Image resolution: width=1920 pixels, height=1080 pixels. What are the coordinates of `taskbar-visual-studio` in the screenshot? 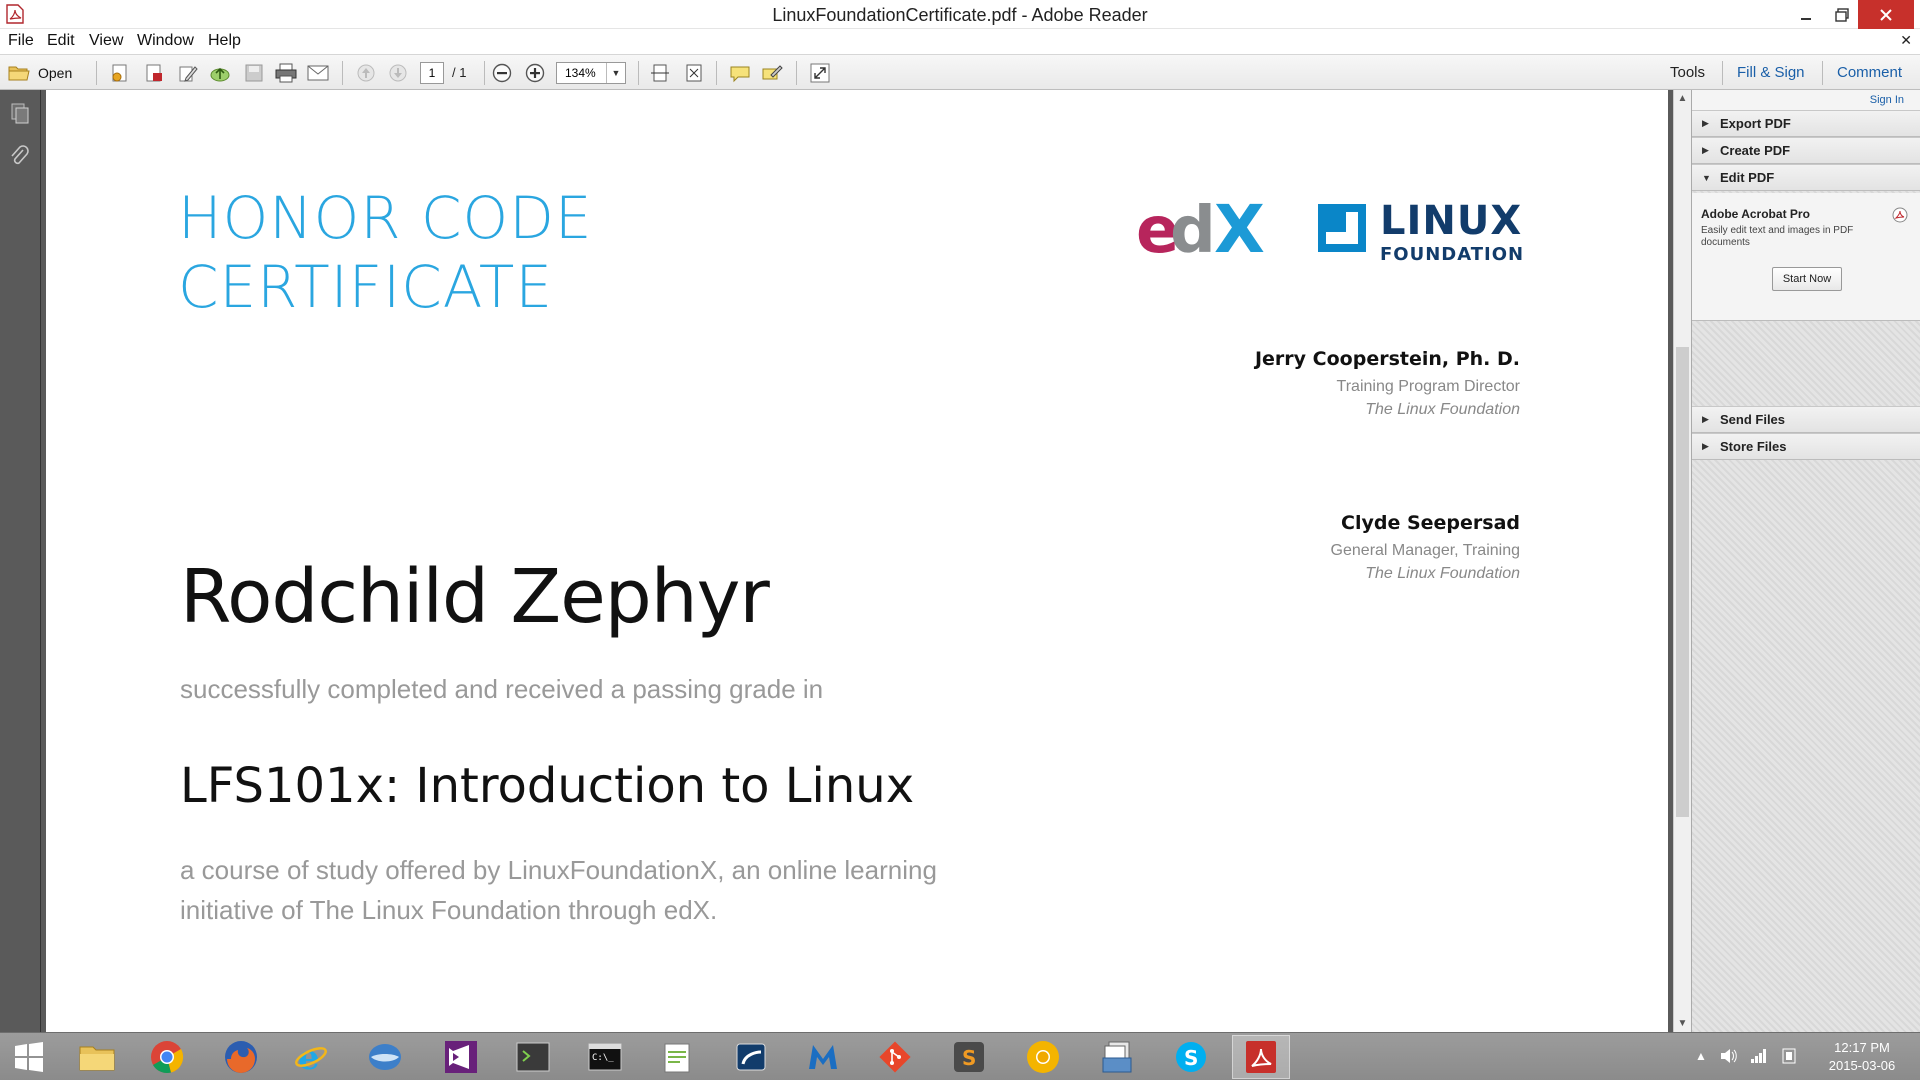 It's located at (461, 1057).